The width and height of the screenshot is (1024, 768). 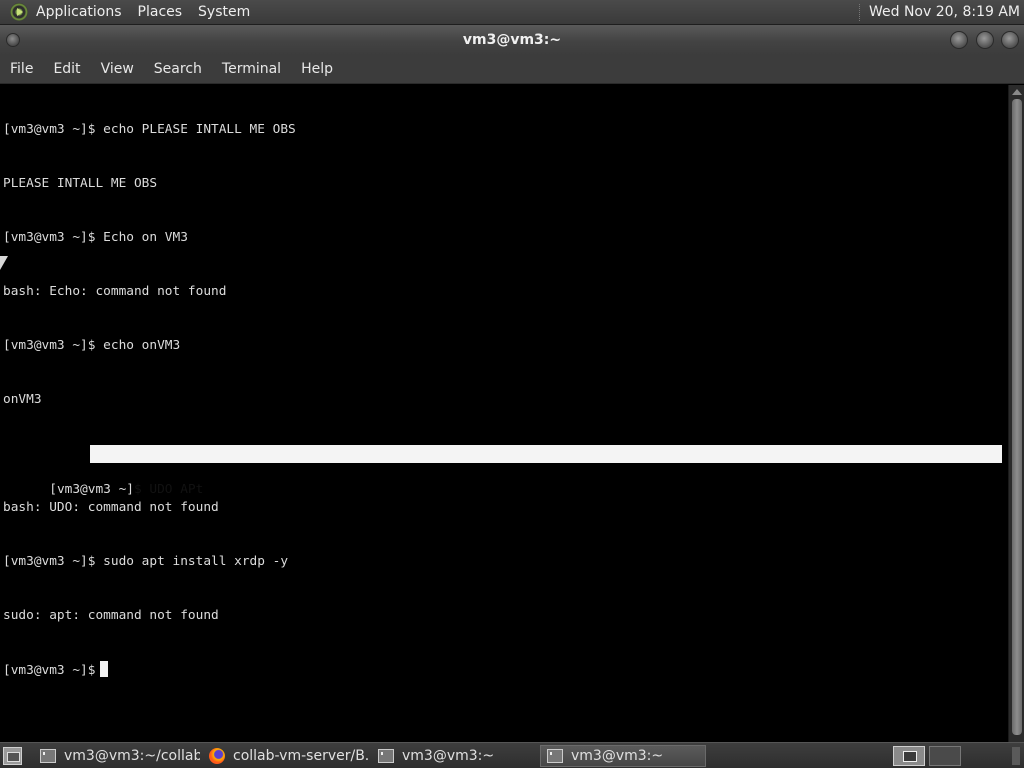 I want to click on mouse-pointer-icon, so click(x=4, y=263).